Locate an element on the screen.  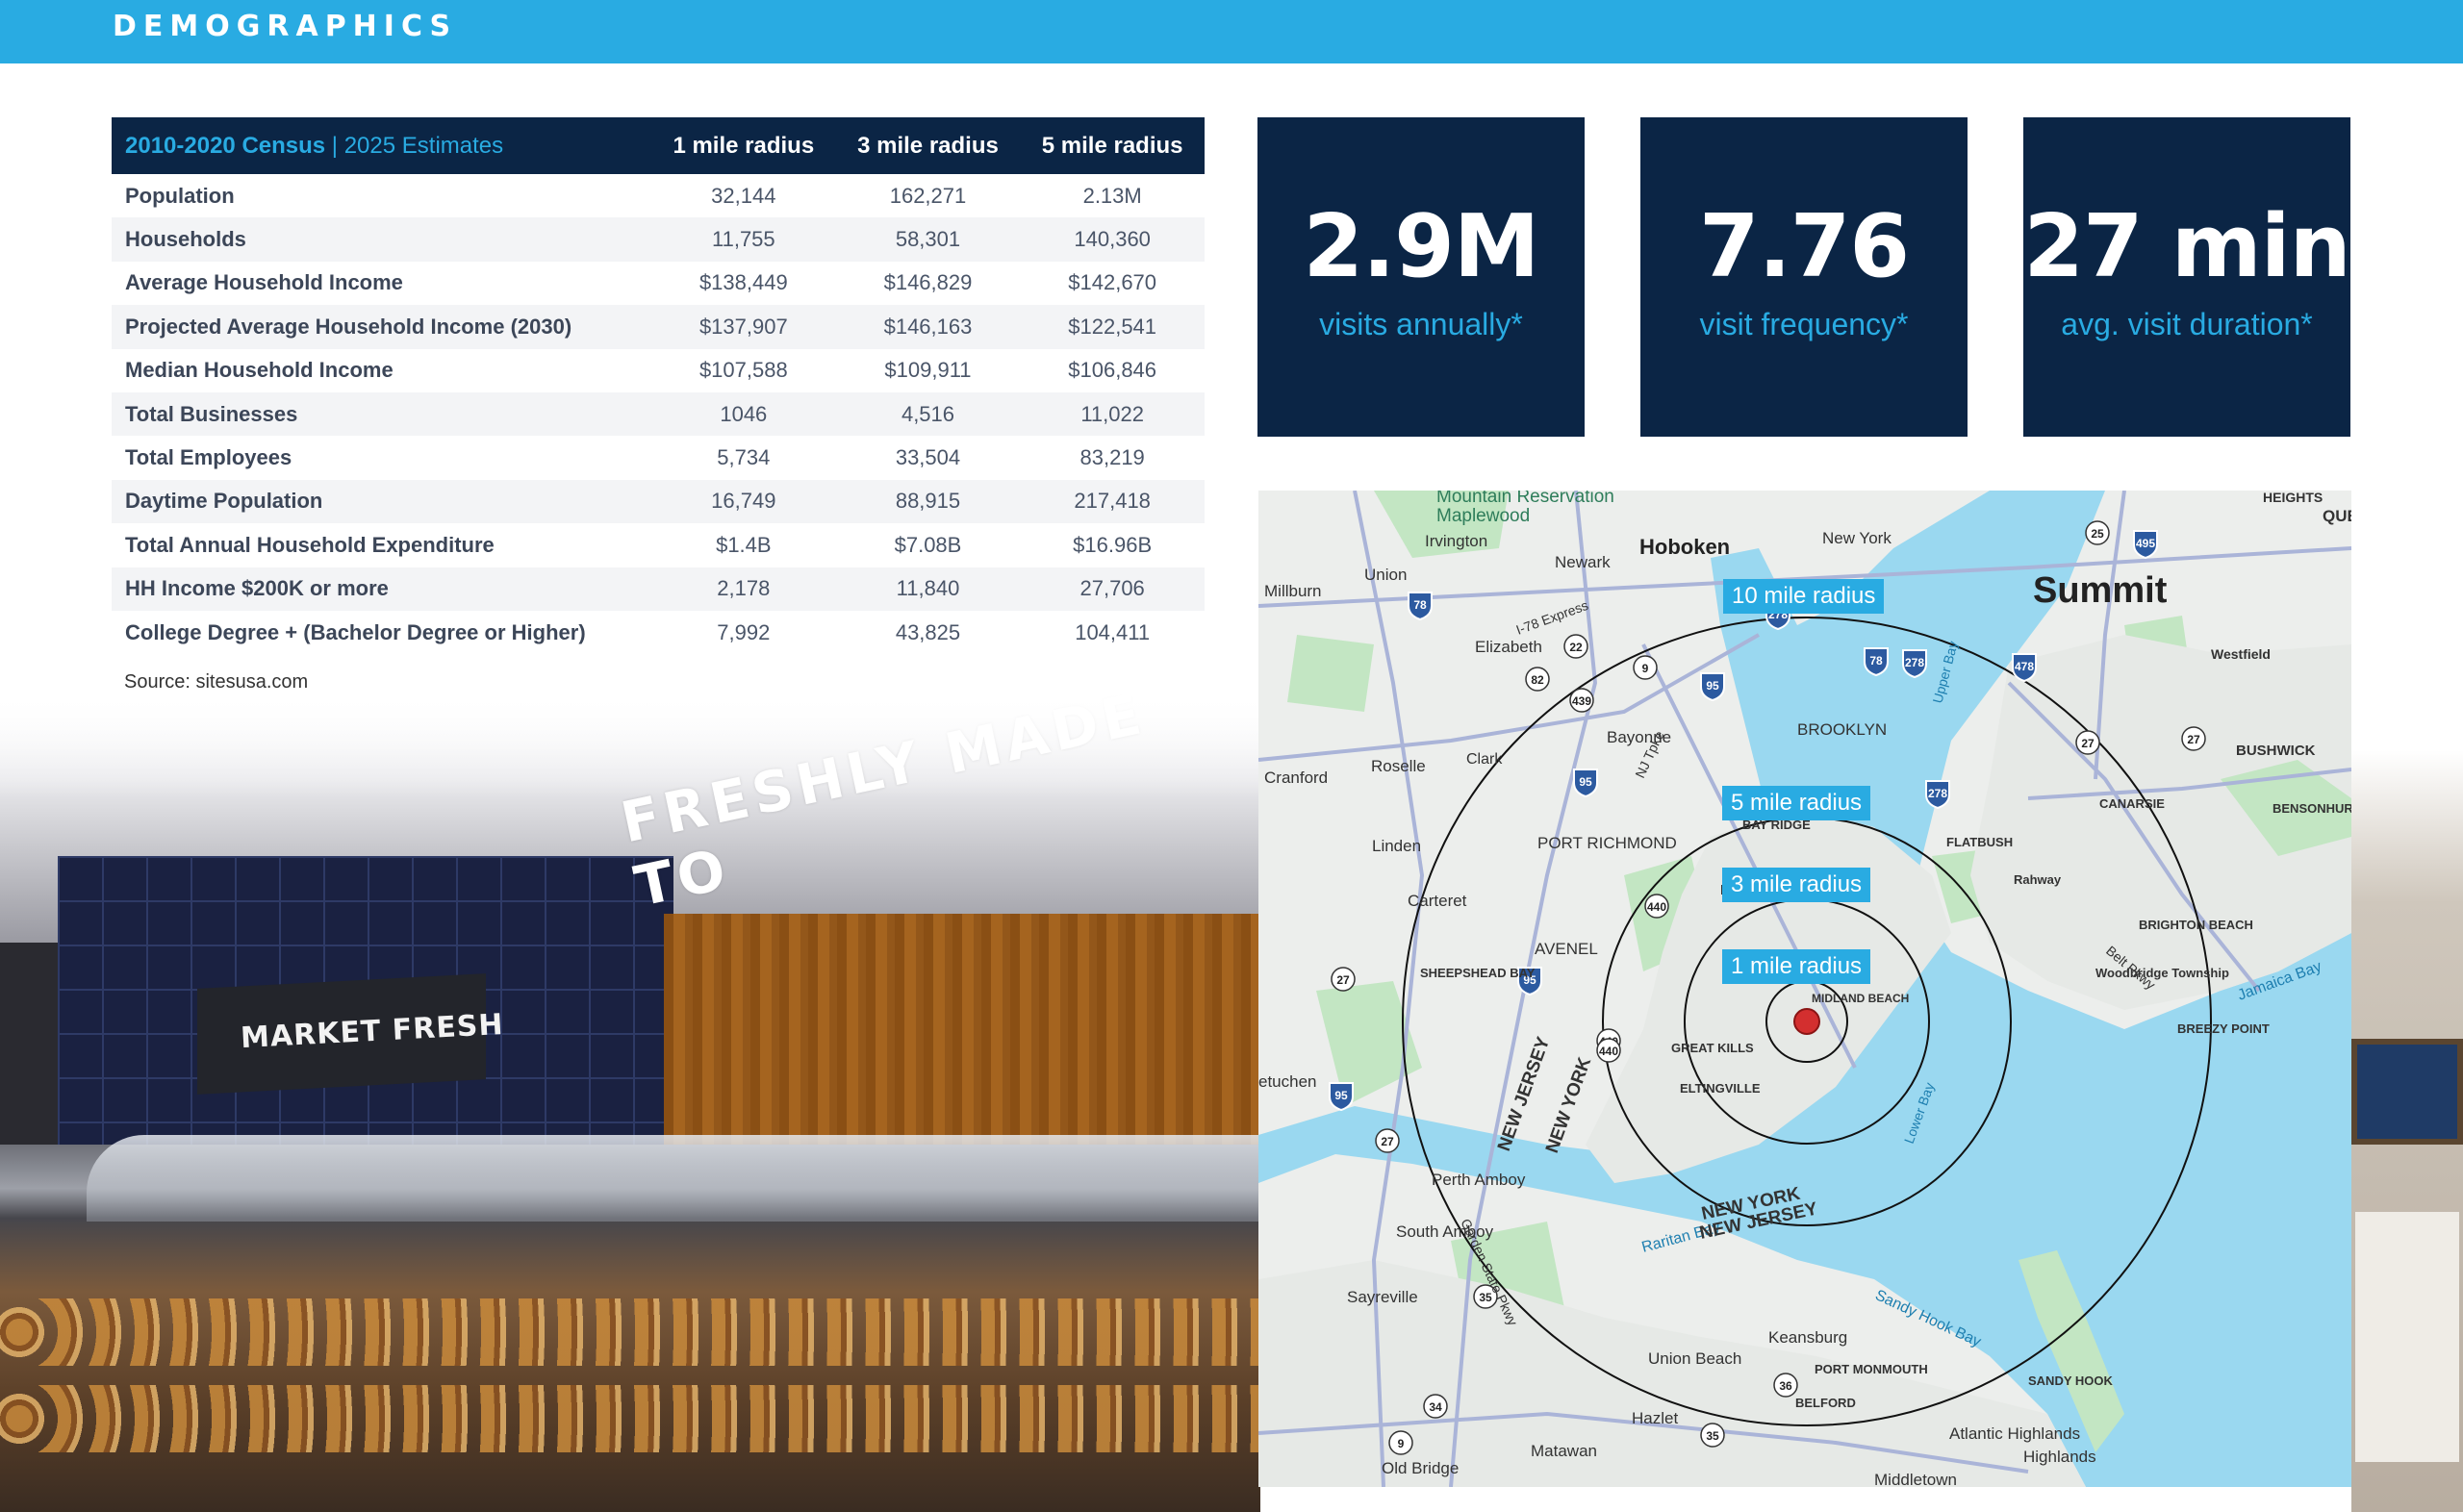
stat-label: visits annually* is located at coordinates (1421, 324).